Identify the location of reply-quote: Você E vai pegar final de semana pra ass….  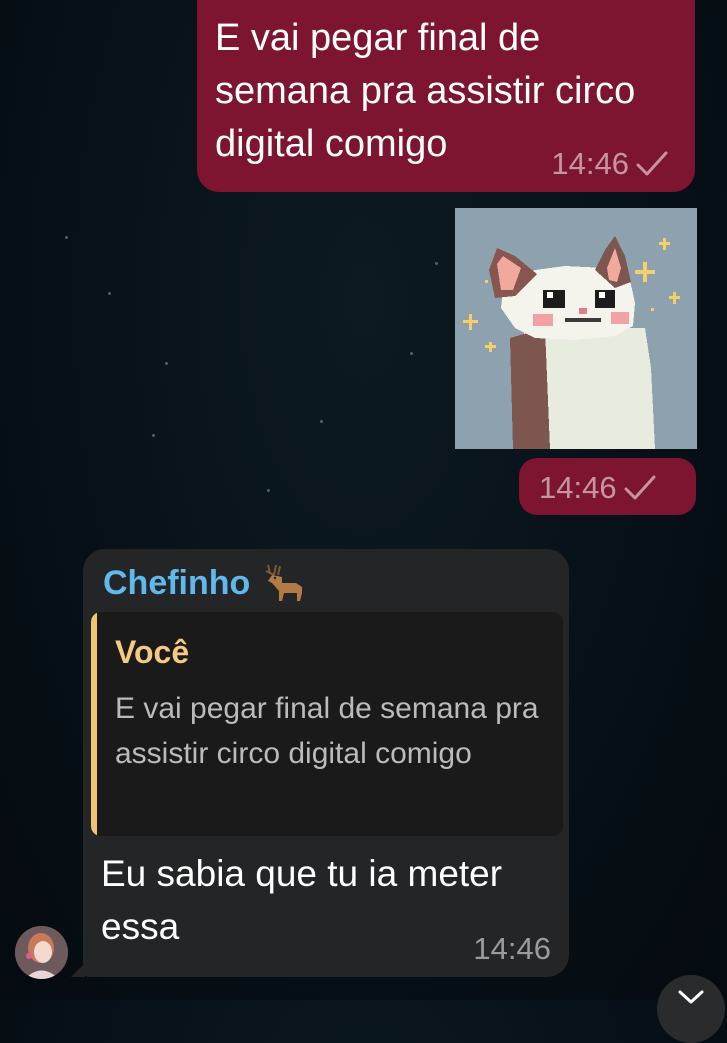
(327, 724).